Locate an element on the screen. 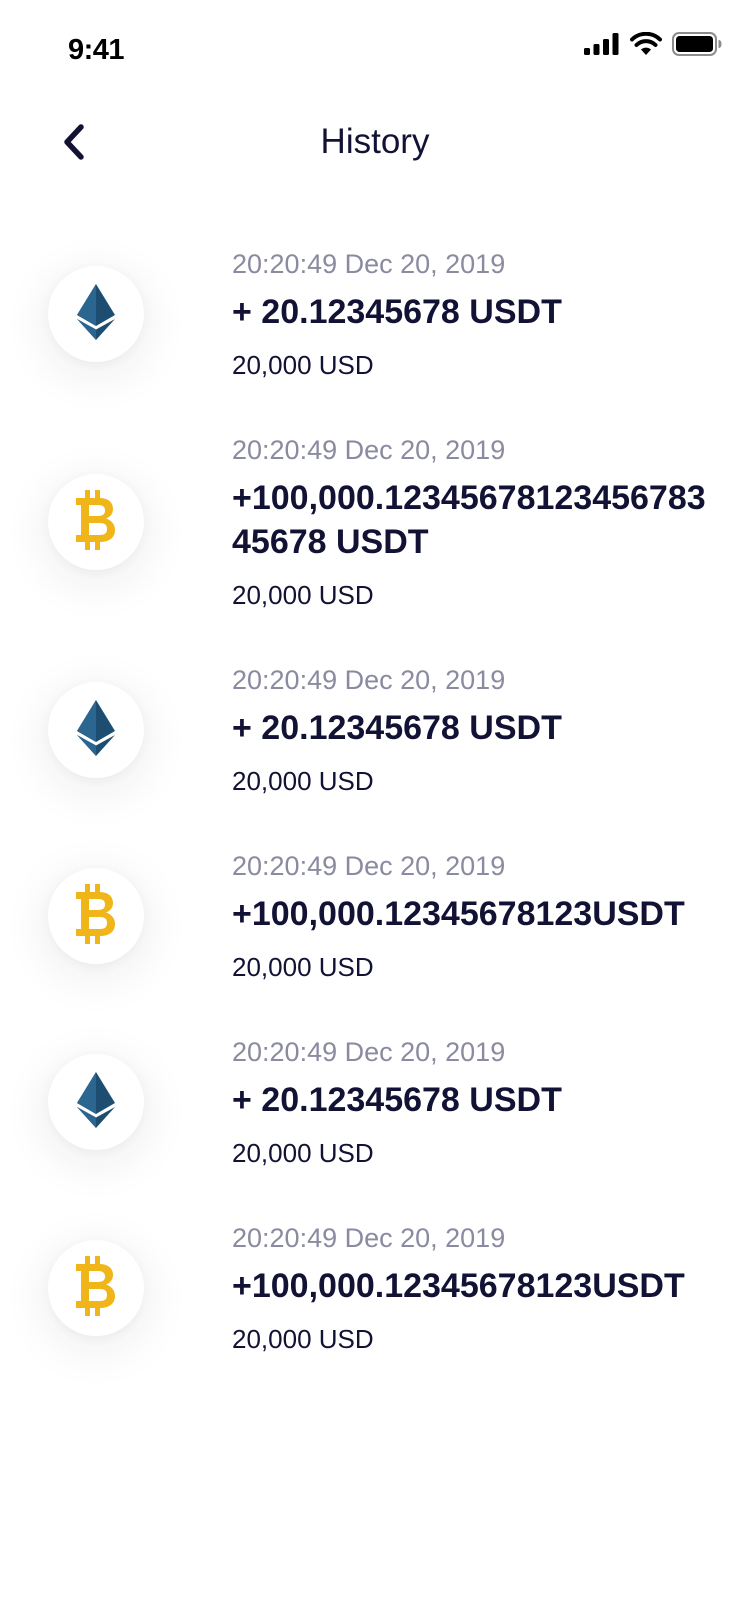  cellular-signal-icon is located at coordinates (602, 46).